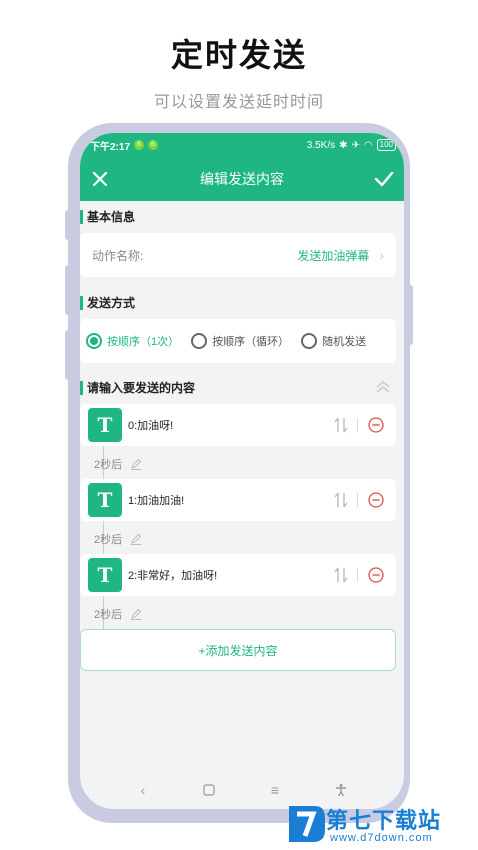 The image size is (478, 850). I want to click on radio-sequential-loop: 按顺序（循环）, so click(240, 341).